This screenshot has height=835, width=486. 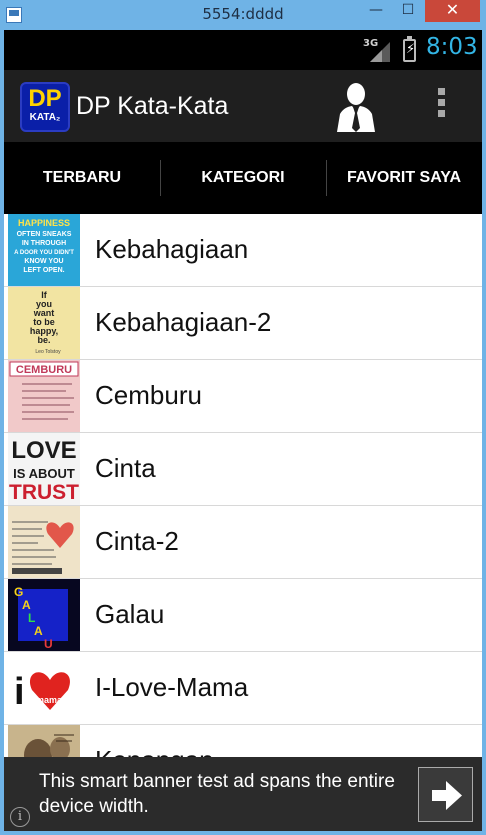 I want to click on app-logo-dp: DP, so click(x=45, y=98).